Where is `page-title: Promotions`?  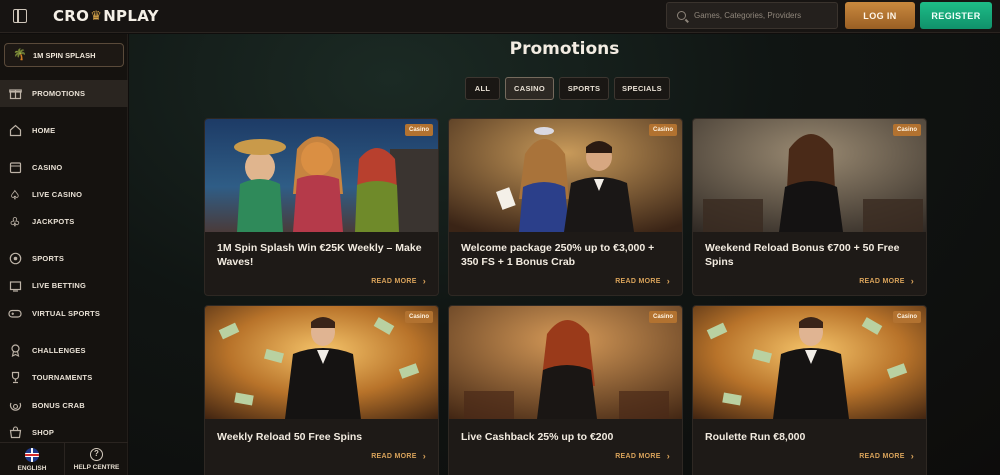 page-title: Promotions is located at coordinates (564, 49).